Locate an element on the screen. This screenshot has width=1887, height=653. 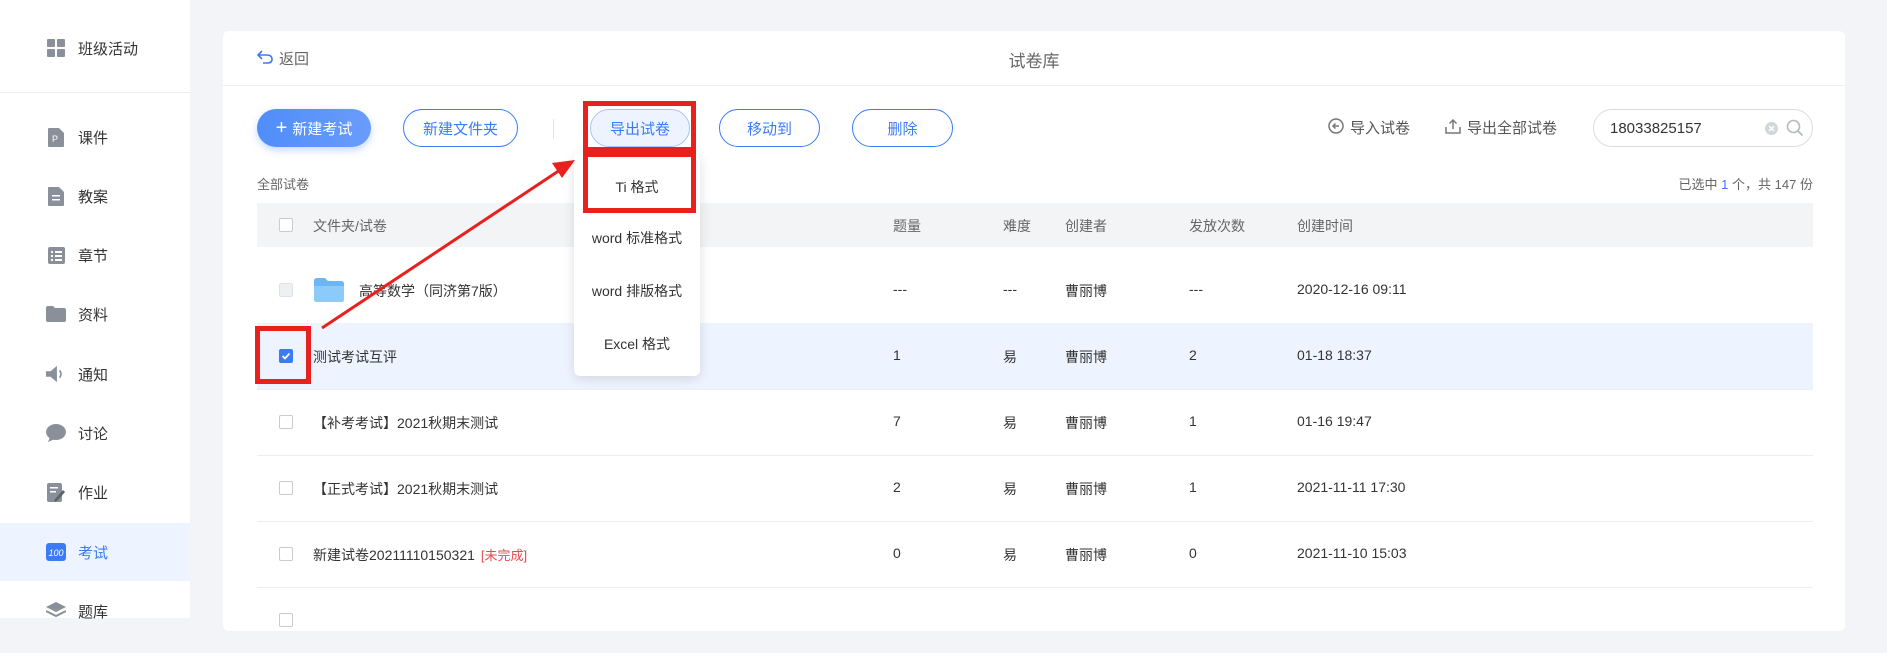
svg-text: P is located at coordinates (55, 139).